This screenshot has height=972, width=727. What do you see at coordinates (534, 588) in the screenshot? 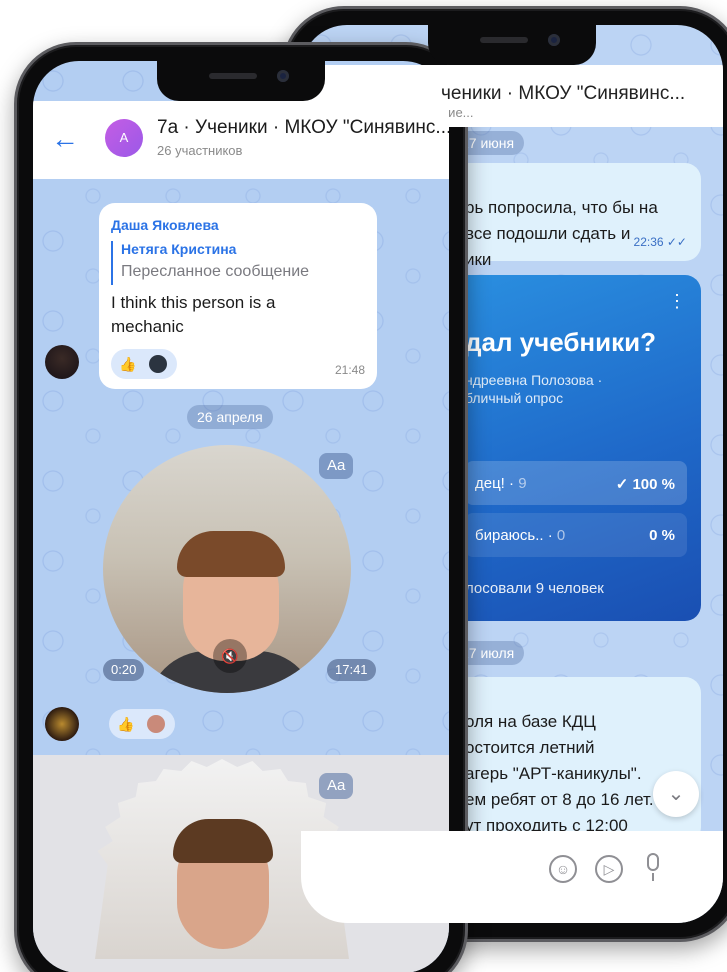
I see `poll-voted-count: лосовали 9 человек` at bounding box center [534, 588].